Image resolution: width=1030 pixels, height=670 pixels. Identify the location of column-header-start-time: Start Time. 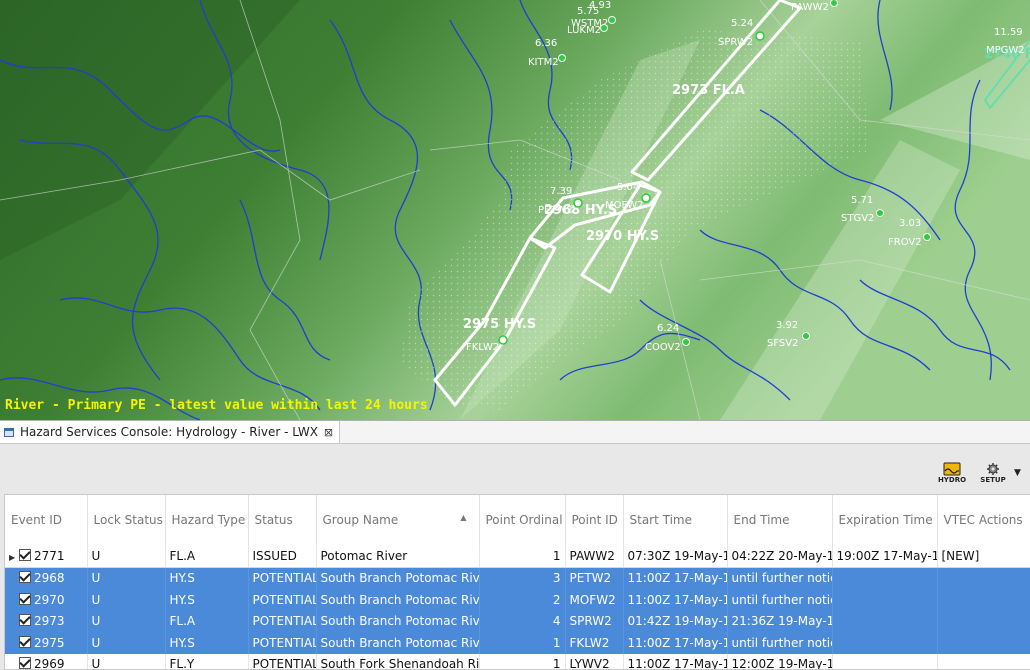
(675, 520).